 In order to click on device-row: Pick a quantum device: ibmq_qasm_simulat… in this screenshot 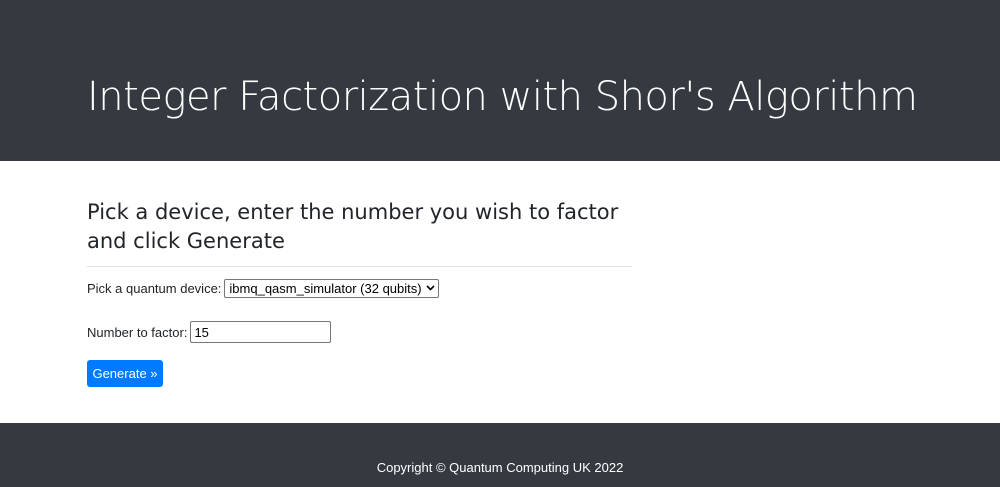, I will do `click(263, 288)`.